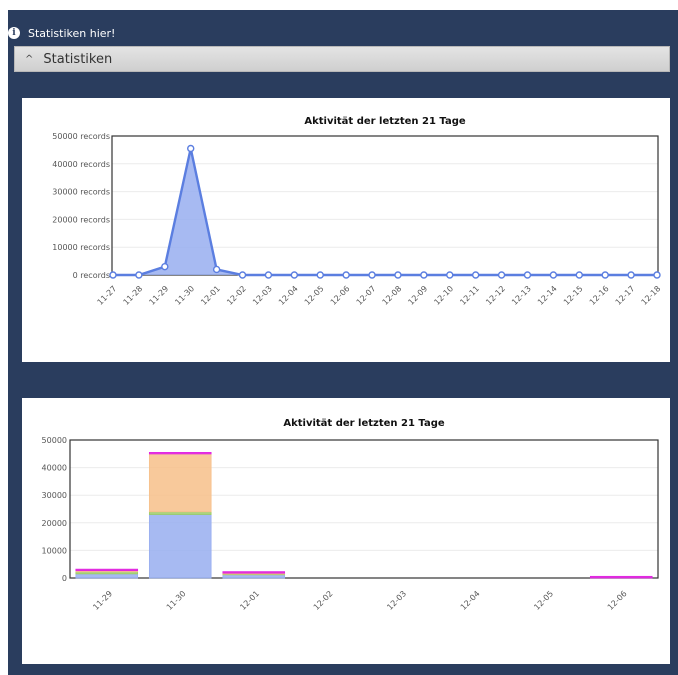  I want to click on y-tick-label: 0 records, so click(91, 275).